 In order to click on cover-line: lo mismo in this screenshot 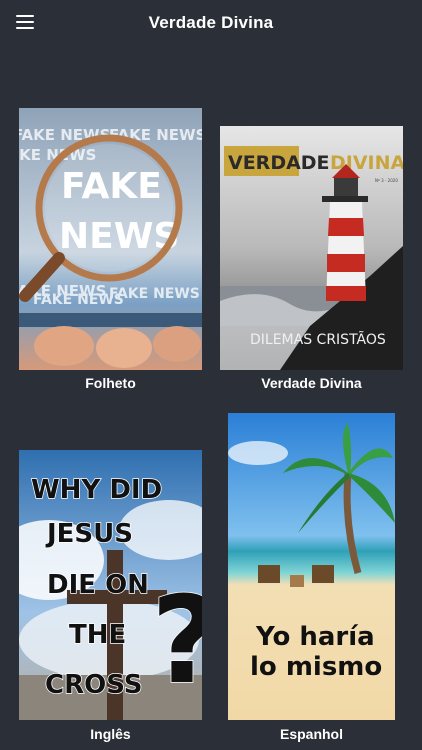, I will do `click(316, 667)`.